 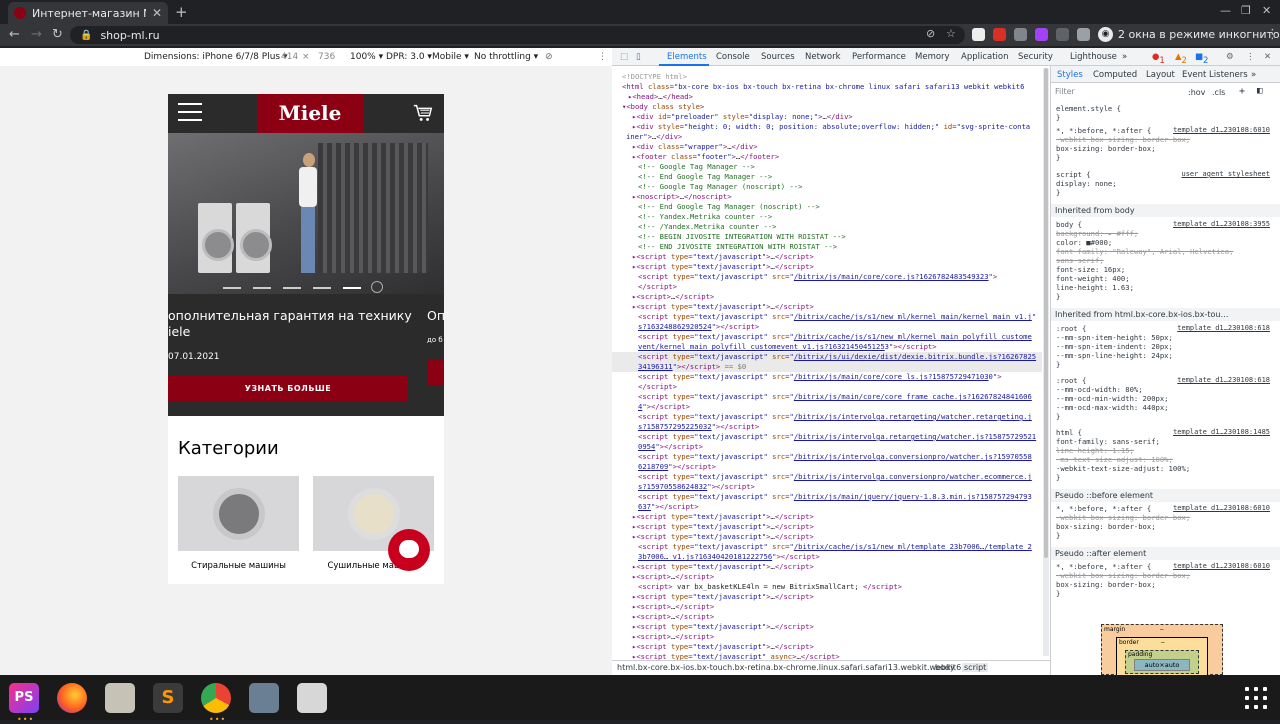 I want to click on dom-node-line: ▾<body class style>, so click(x=663, y=107).